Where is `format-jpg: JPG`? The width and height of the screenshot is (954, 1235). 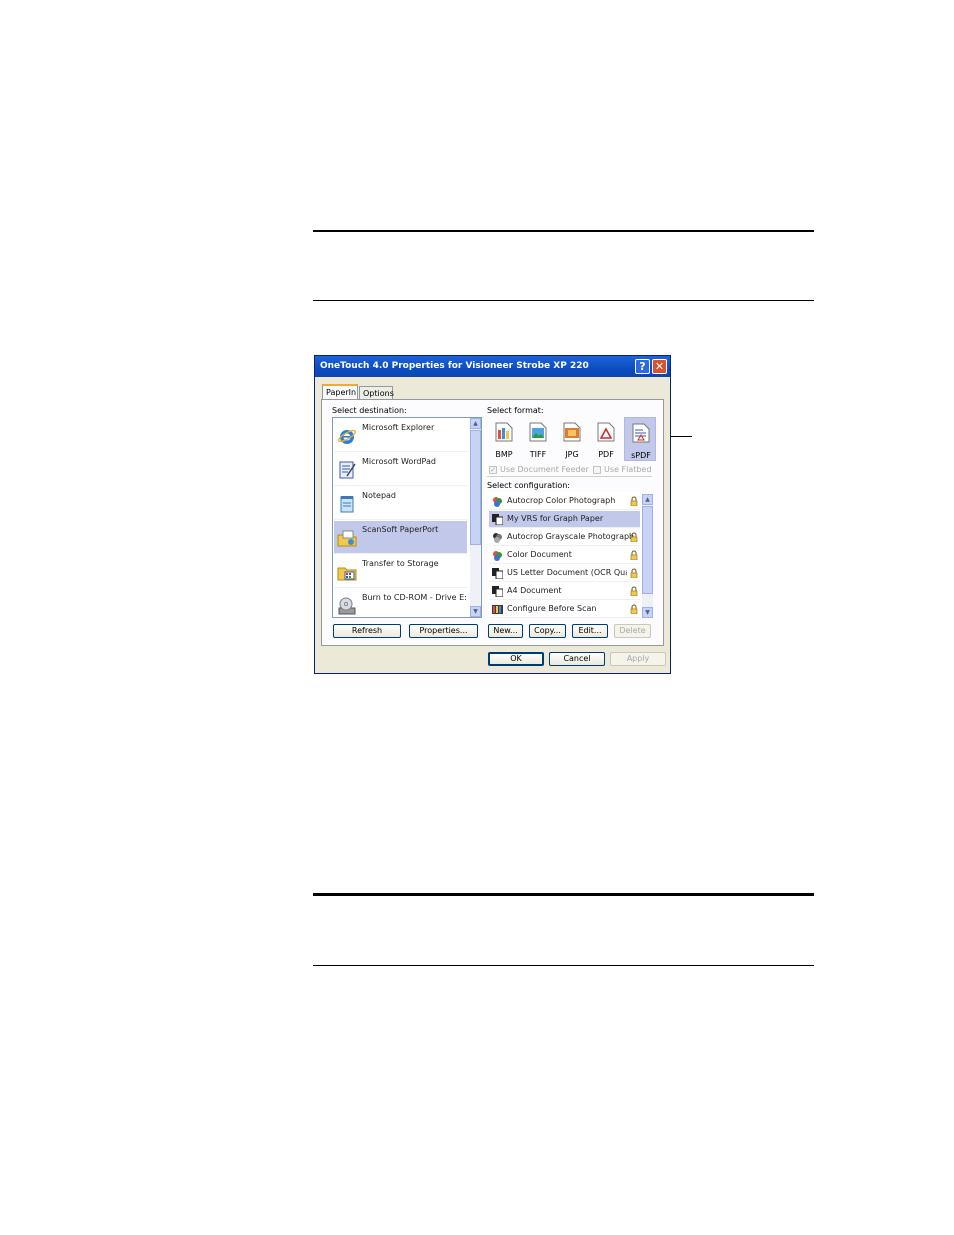
format-jpg: JPG is located at coordinates (572, 439).